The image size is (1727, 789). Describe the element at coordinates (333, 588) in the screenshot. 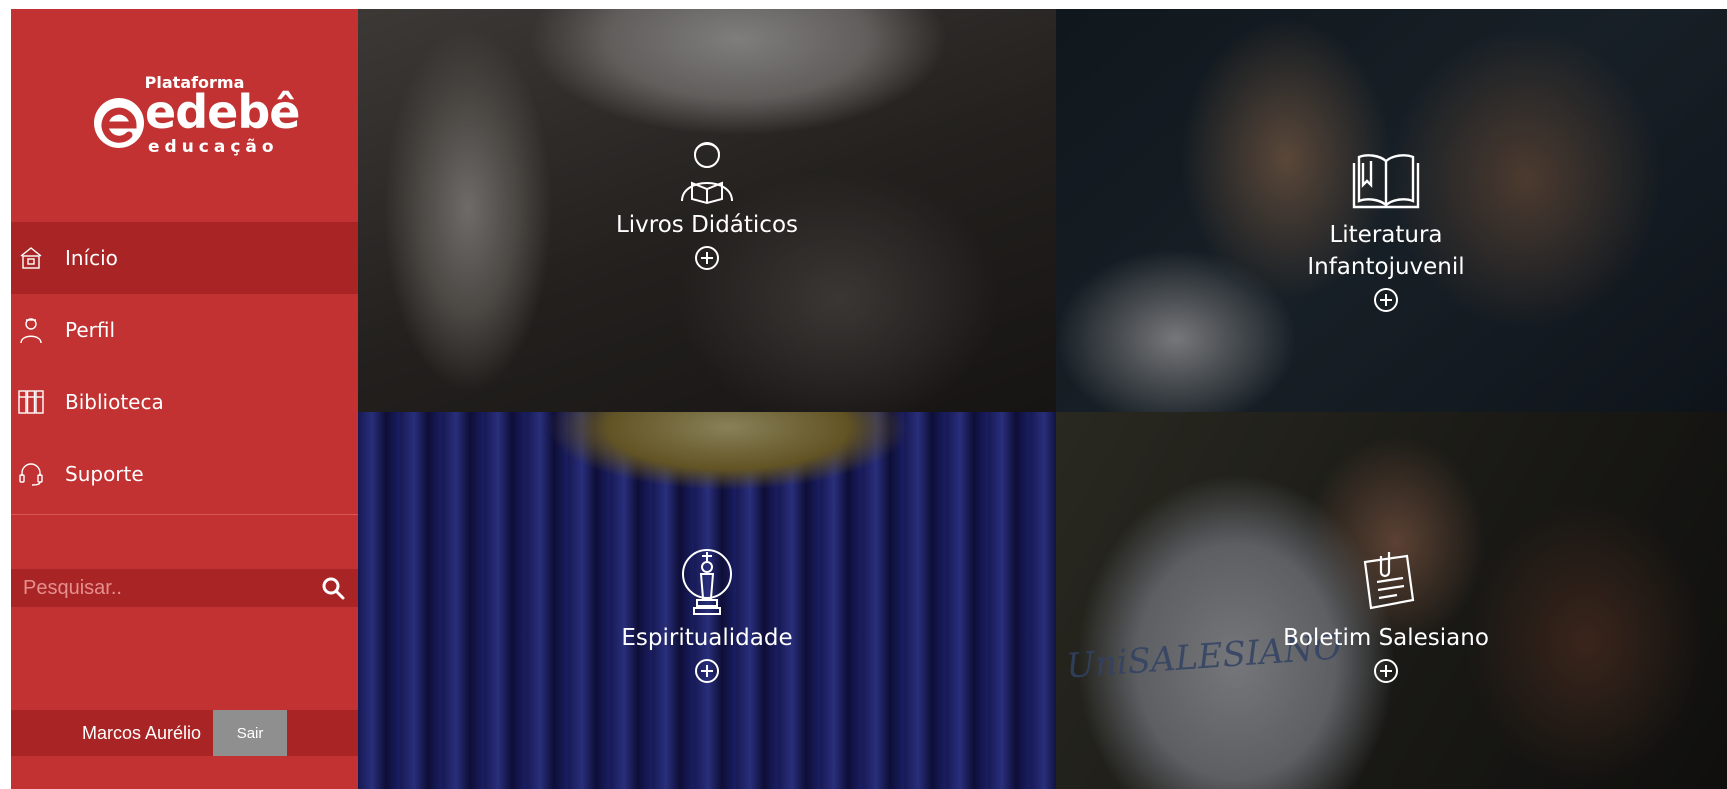

I see `search-icon` at that location.